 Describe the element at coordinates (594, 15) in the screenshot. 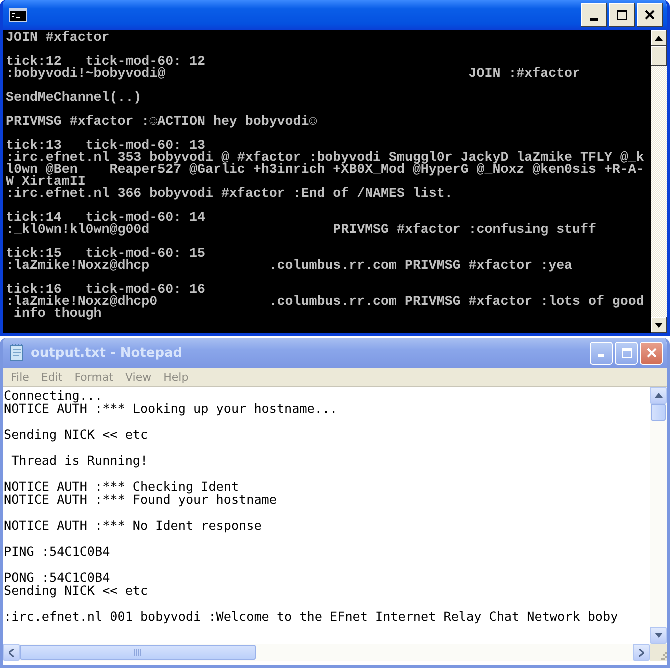

I see `minimize-button` at that location.